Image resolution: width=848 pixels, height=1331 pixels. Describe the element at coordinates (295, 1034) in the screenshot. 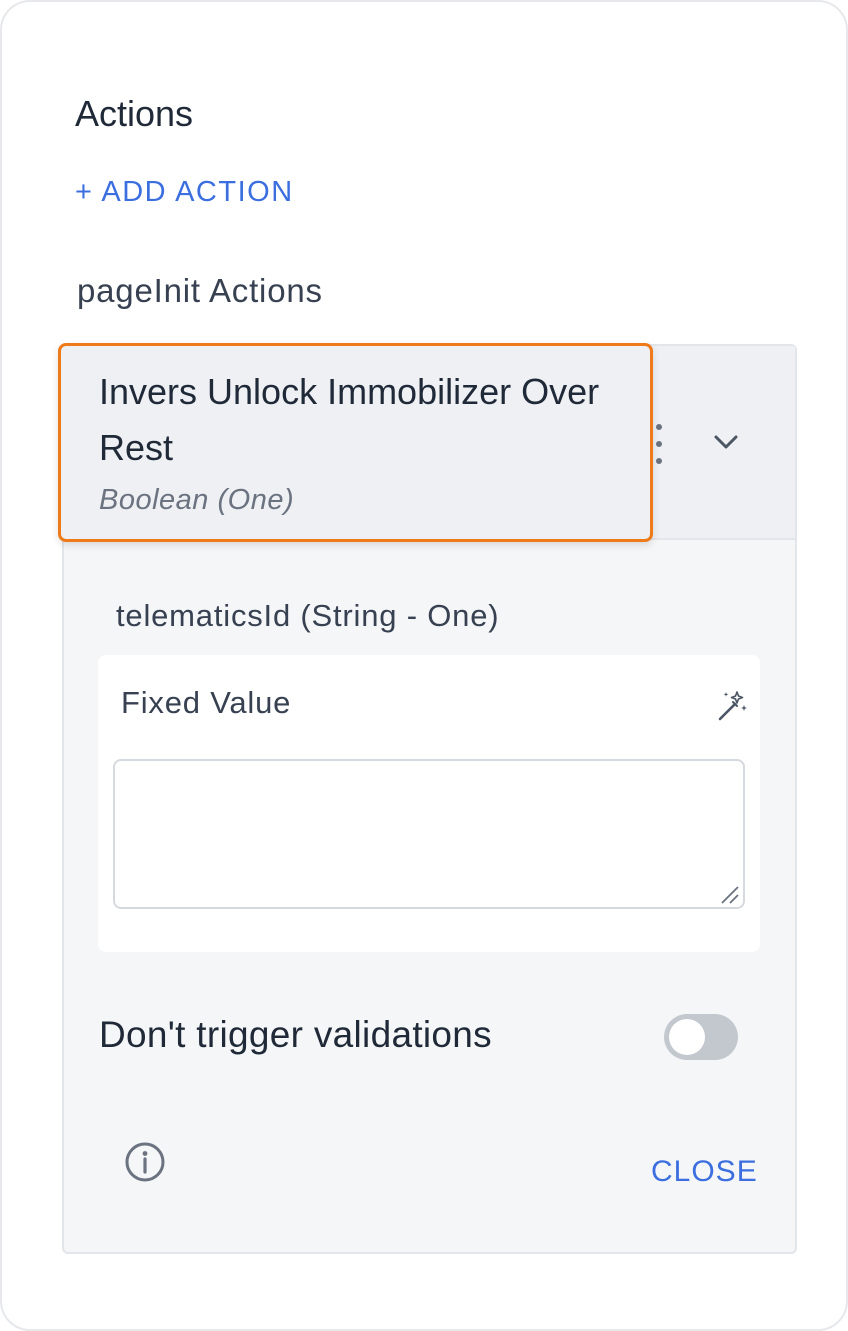

I see `validations-toggle-label: Don't trigger validations` at that location.